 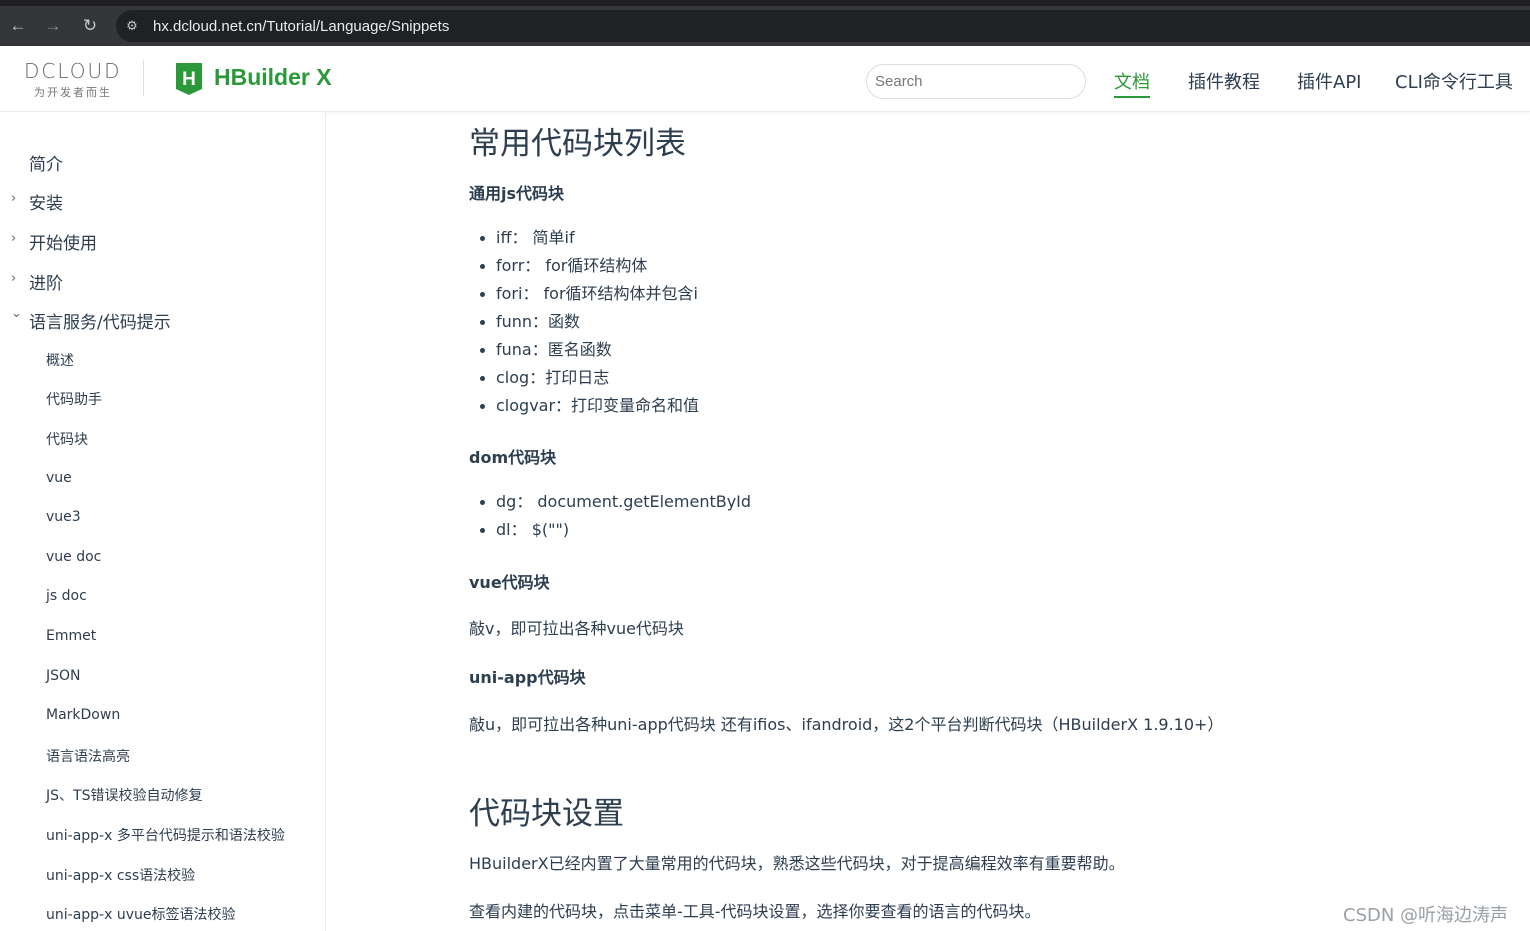 I want to click on heading-vue-snippets: vue代码块, so click(x=509, y=582).